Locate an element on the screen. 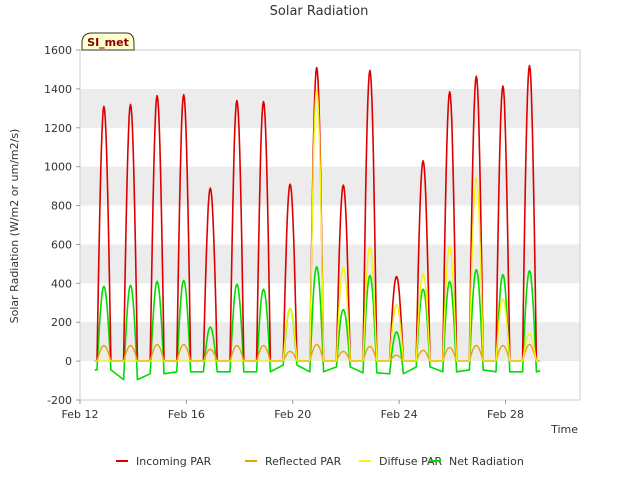 The height and width of the screenshot is (480, 640). y-axis-title: Solar Radiation (W/m2 or um/m2/s) is located at coordinates (14, 226).